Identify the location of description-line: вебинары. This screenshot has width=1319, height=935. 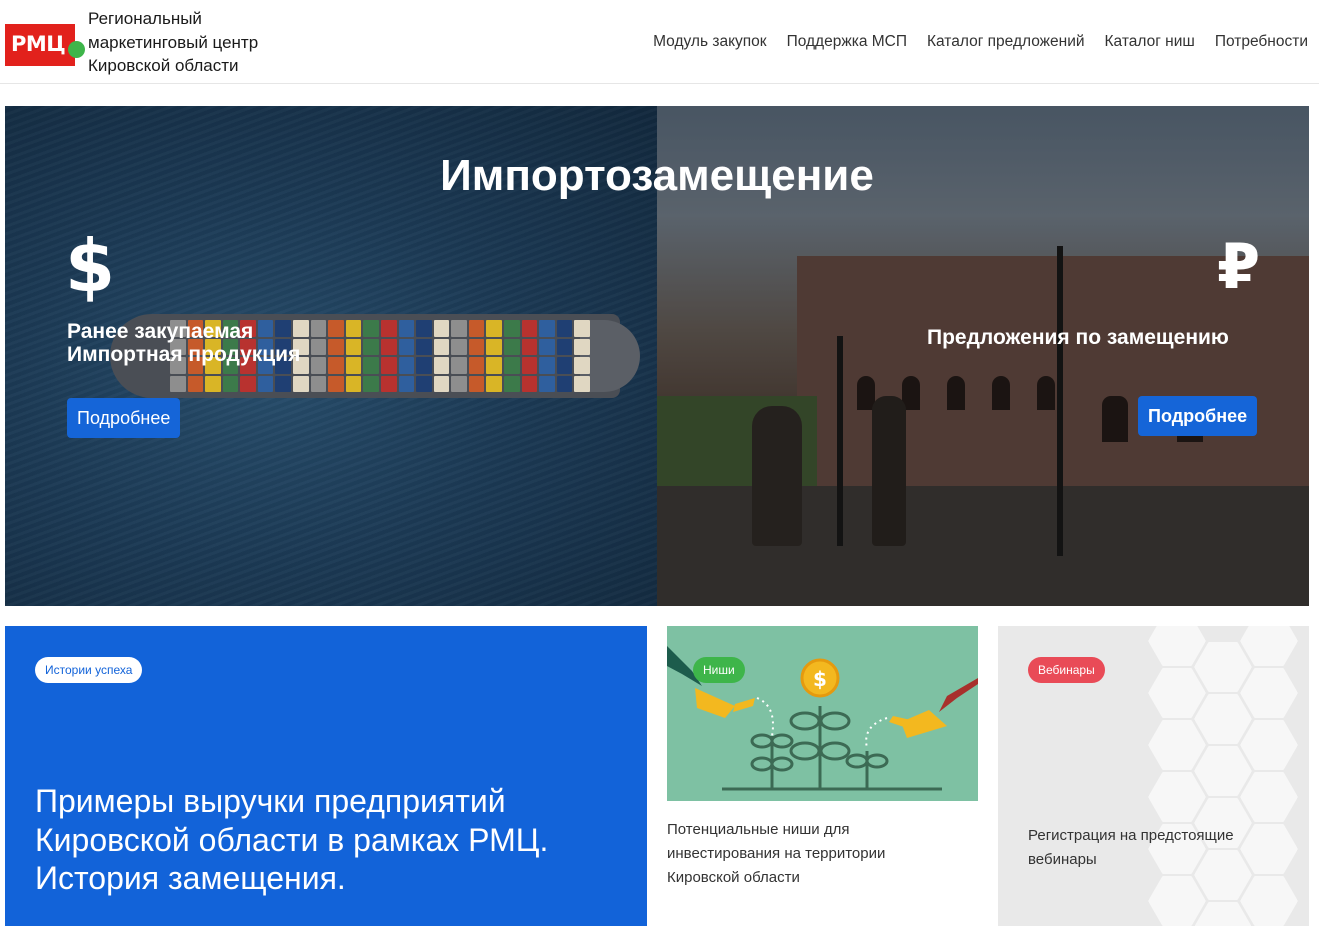
(1062, 859).